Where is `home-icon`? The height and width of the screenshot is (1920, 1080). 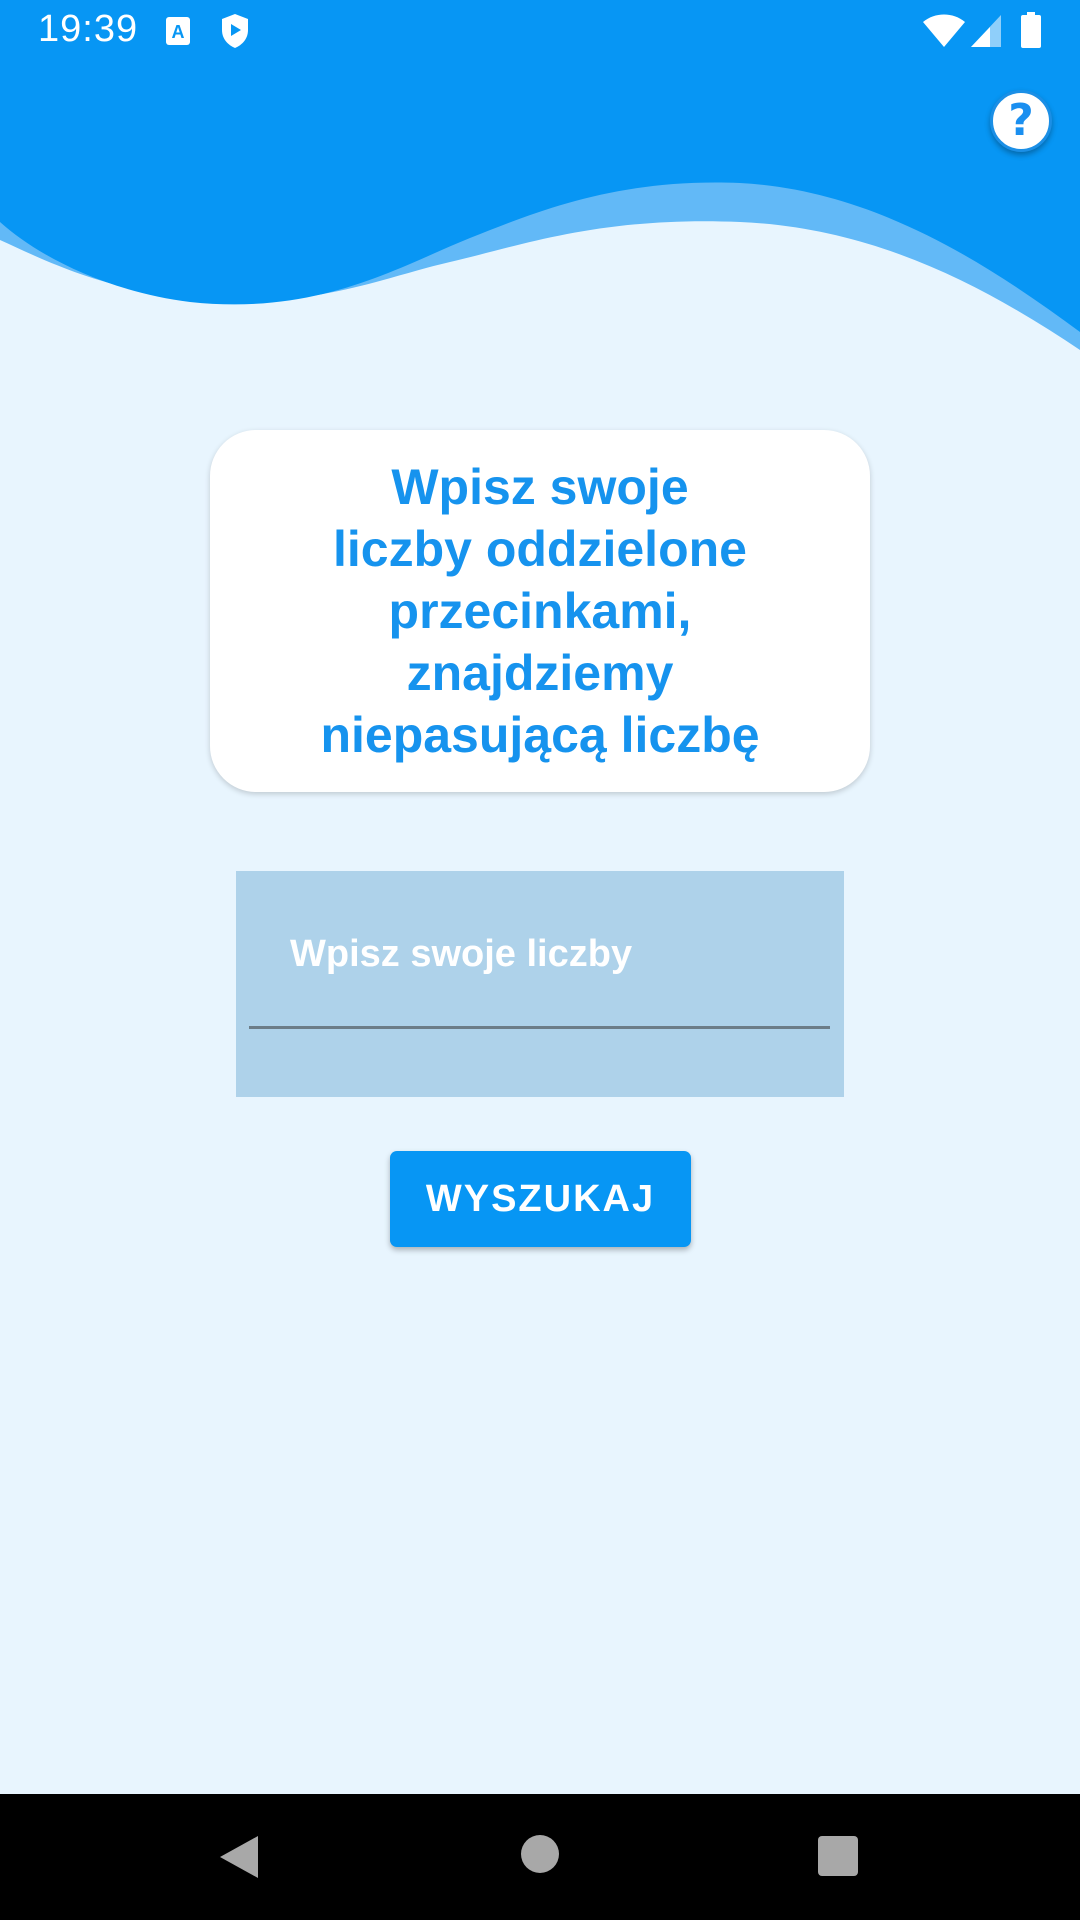
home-icon is located at coordinates (540, 1854).